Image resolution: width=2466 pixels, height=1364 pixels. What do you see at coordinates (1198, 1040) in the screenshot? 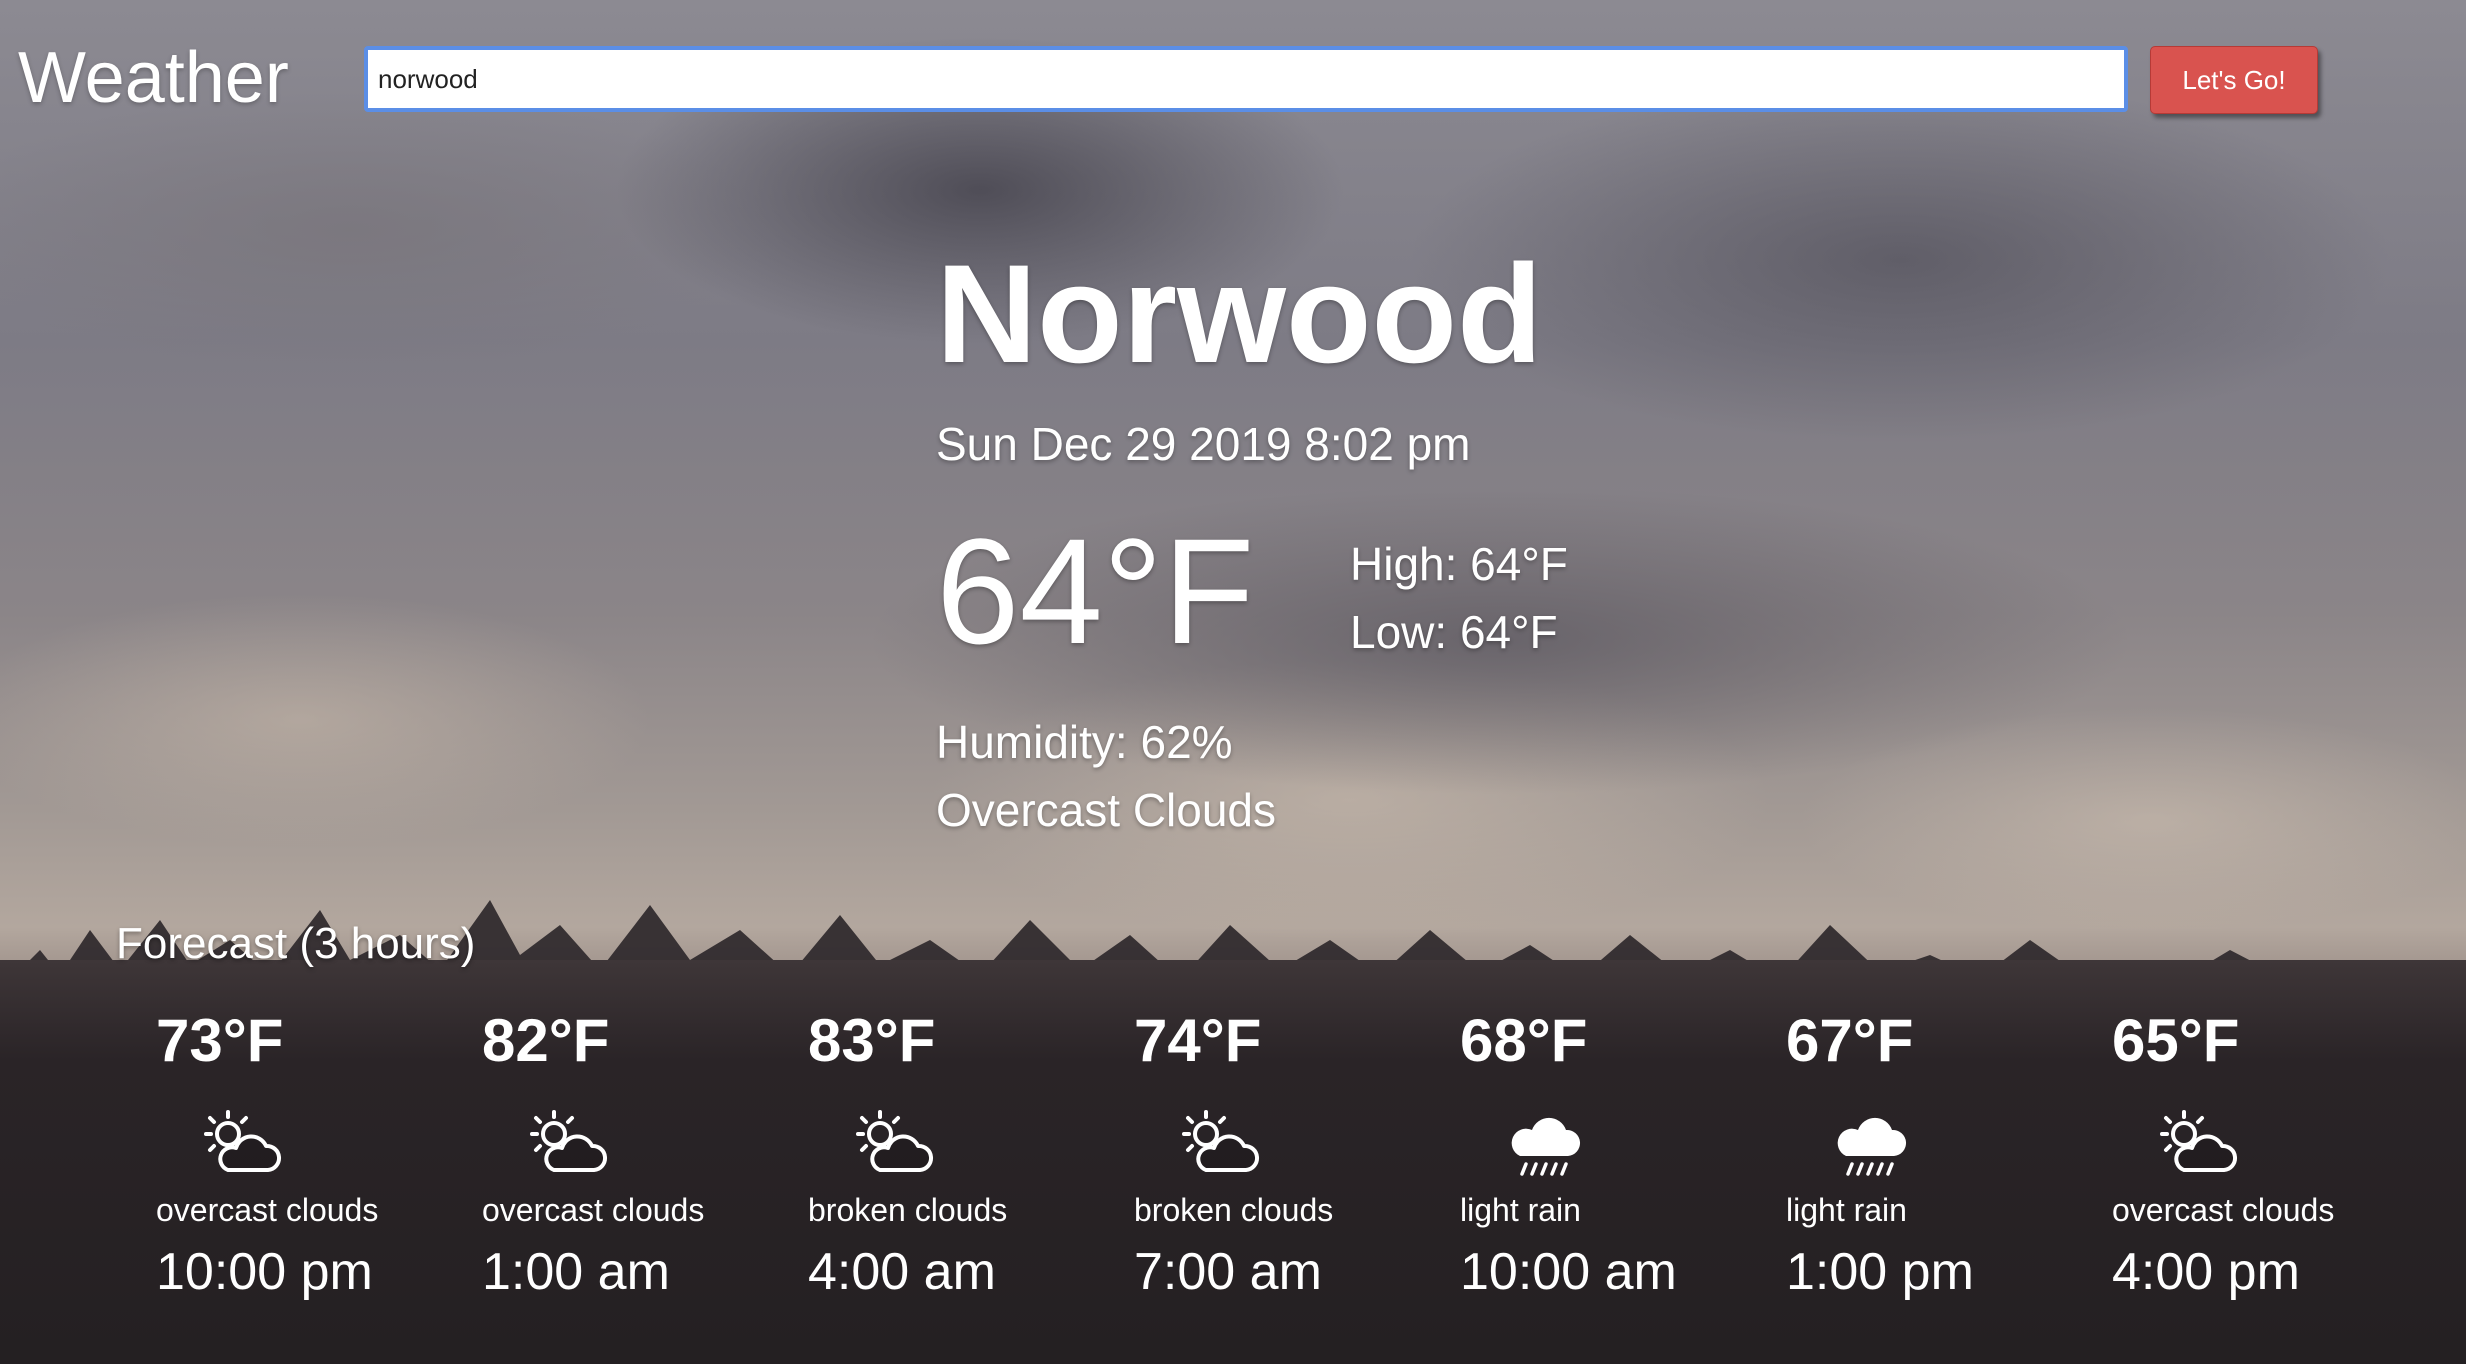
I see `forecast-temperature: 74°F` at bounding box center [1198, 1040].